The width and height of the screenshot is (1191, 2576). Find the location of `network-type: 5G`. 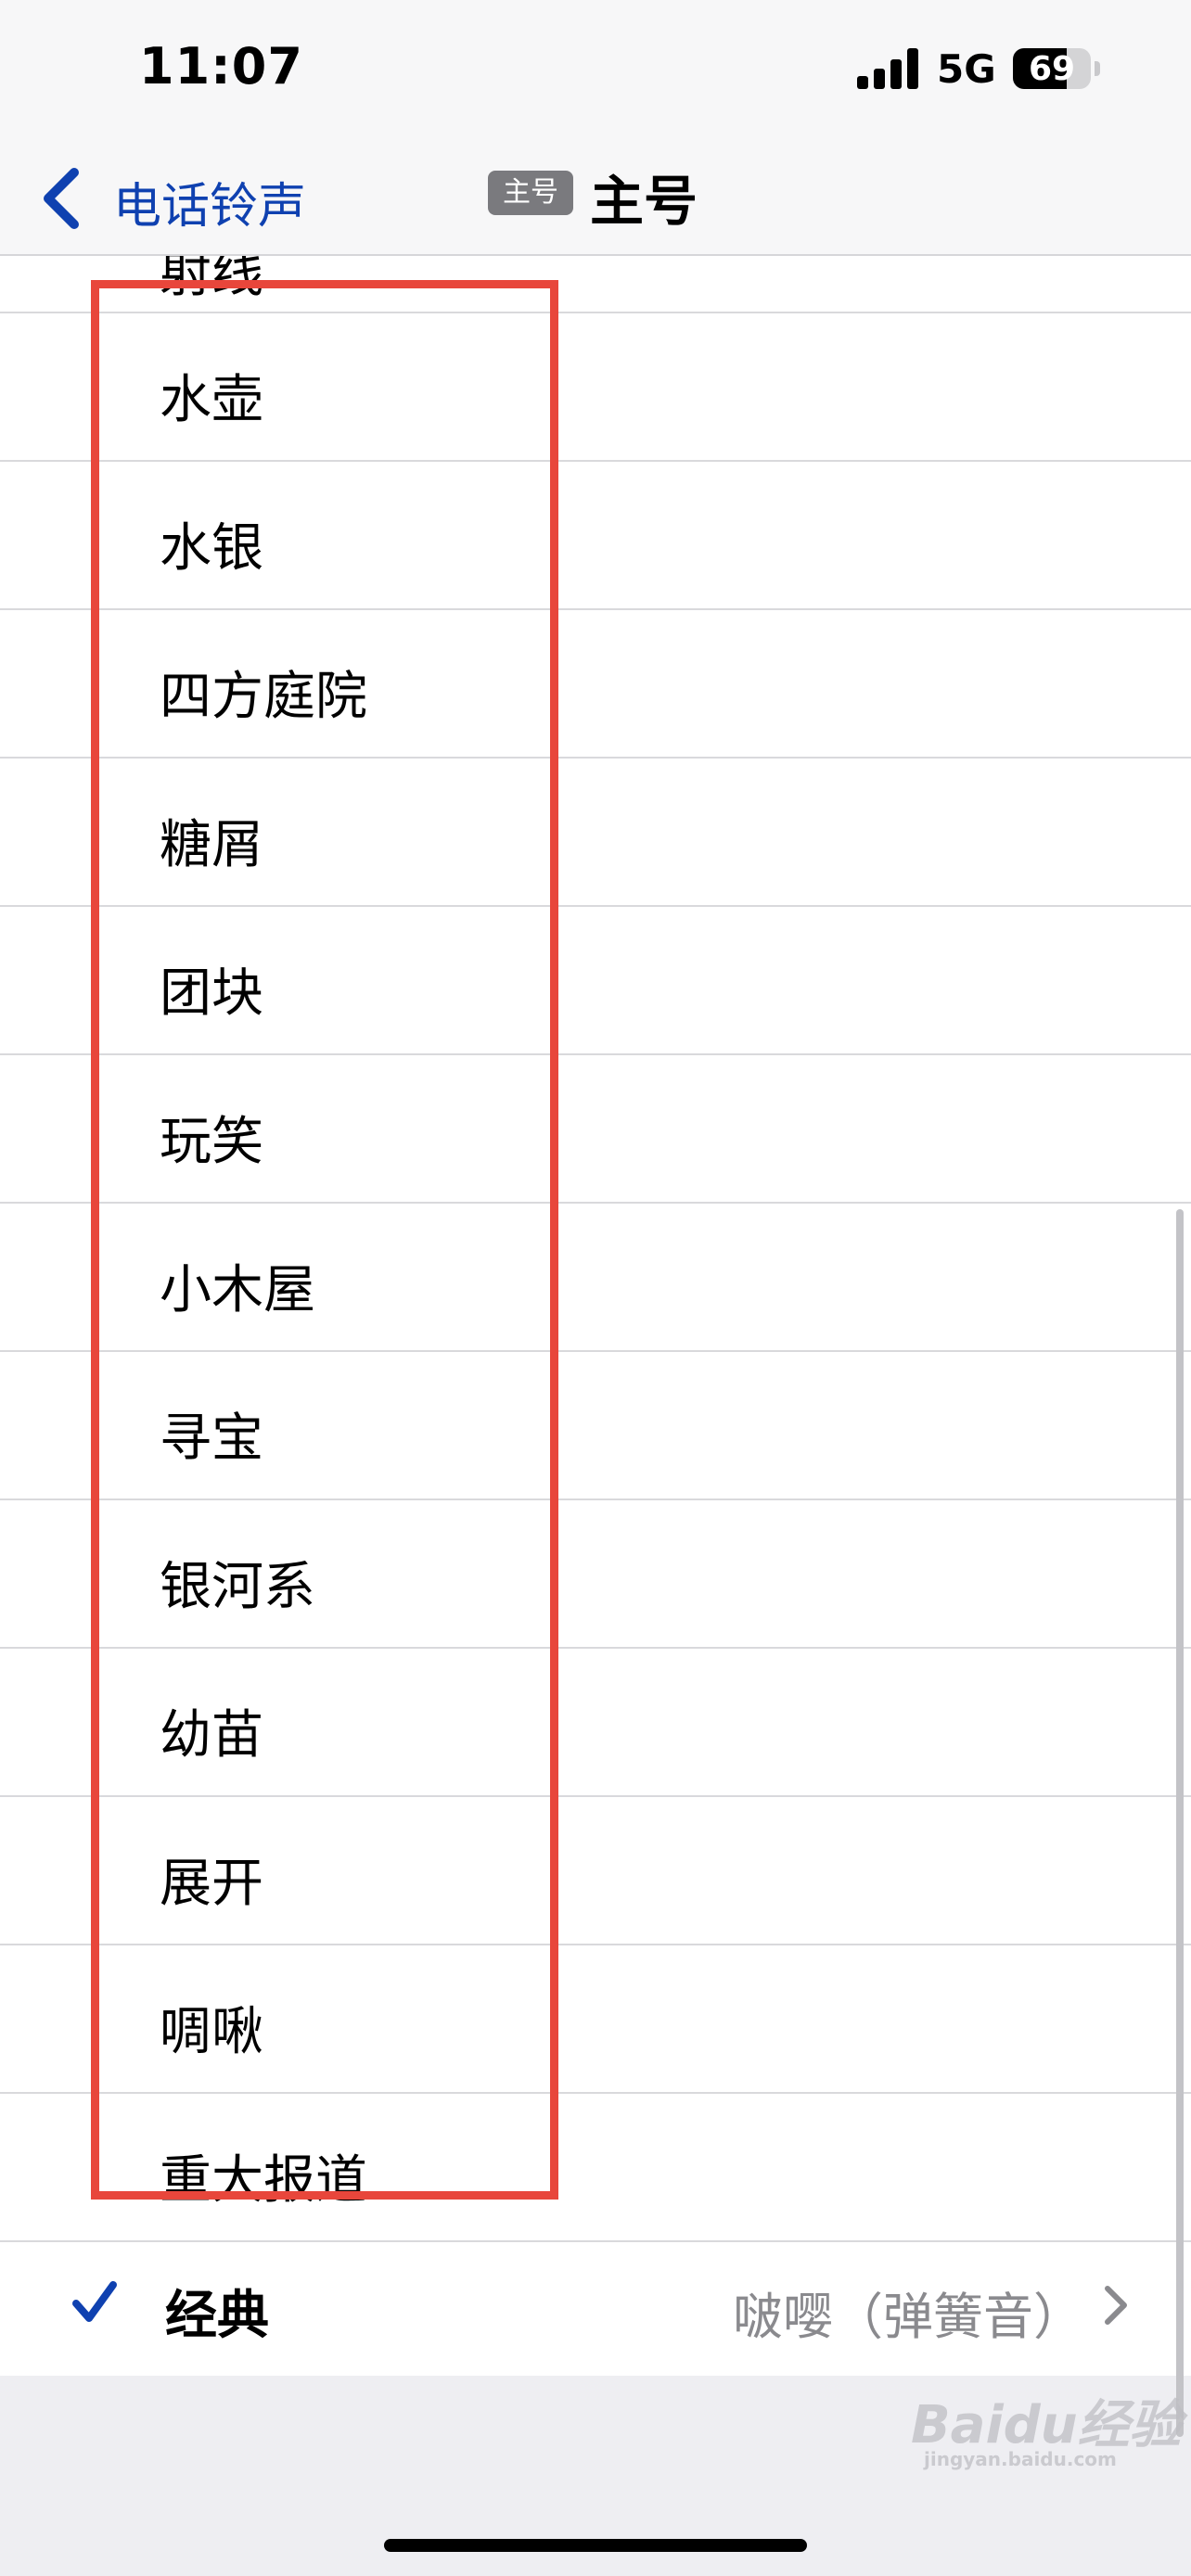

network-type: 5G is located at coordinates (966, 69).